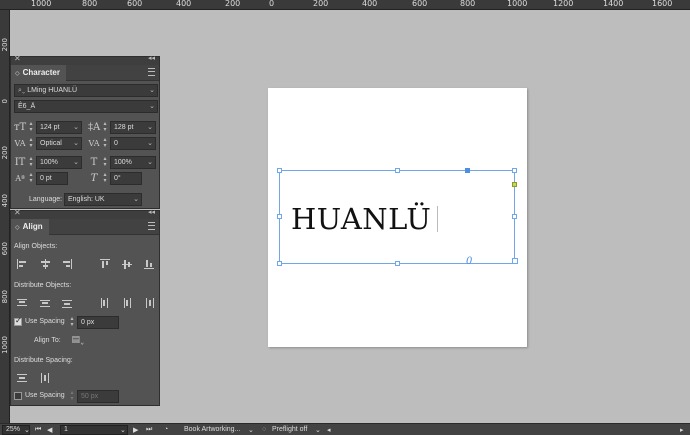 This screenshot has width=690, height=435. What do you see at coordinates (86, 199) in the screenshot?
I see `language-value: English: UK` at bounding box center [86, 199].